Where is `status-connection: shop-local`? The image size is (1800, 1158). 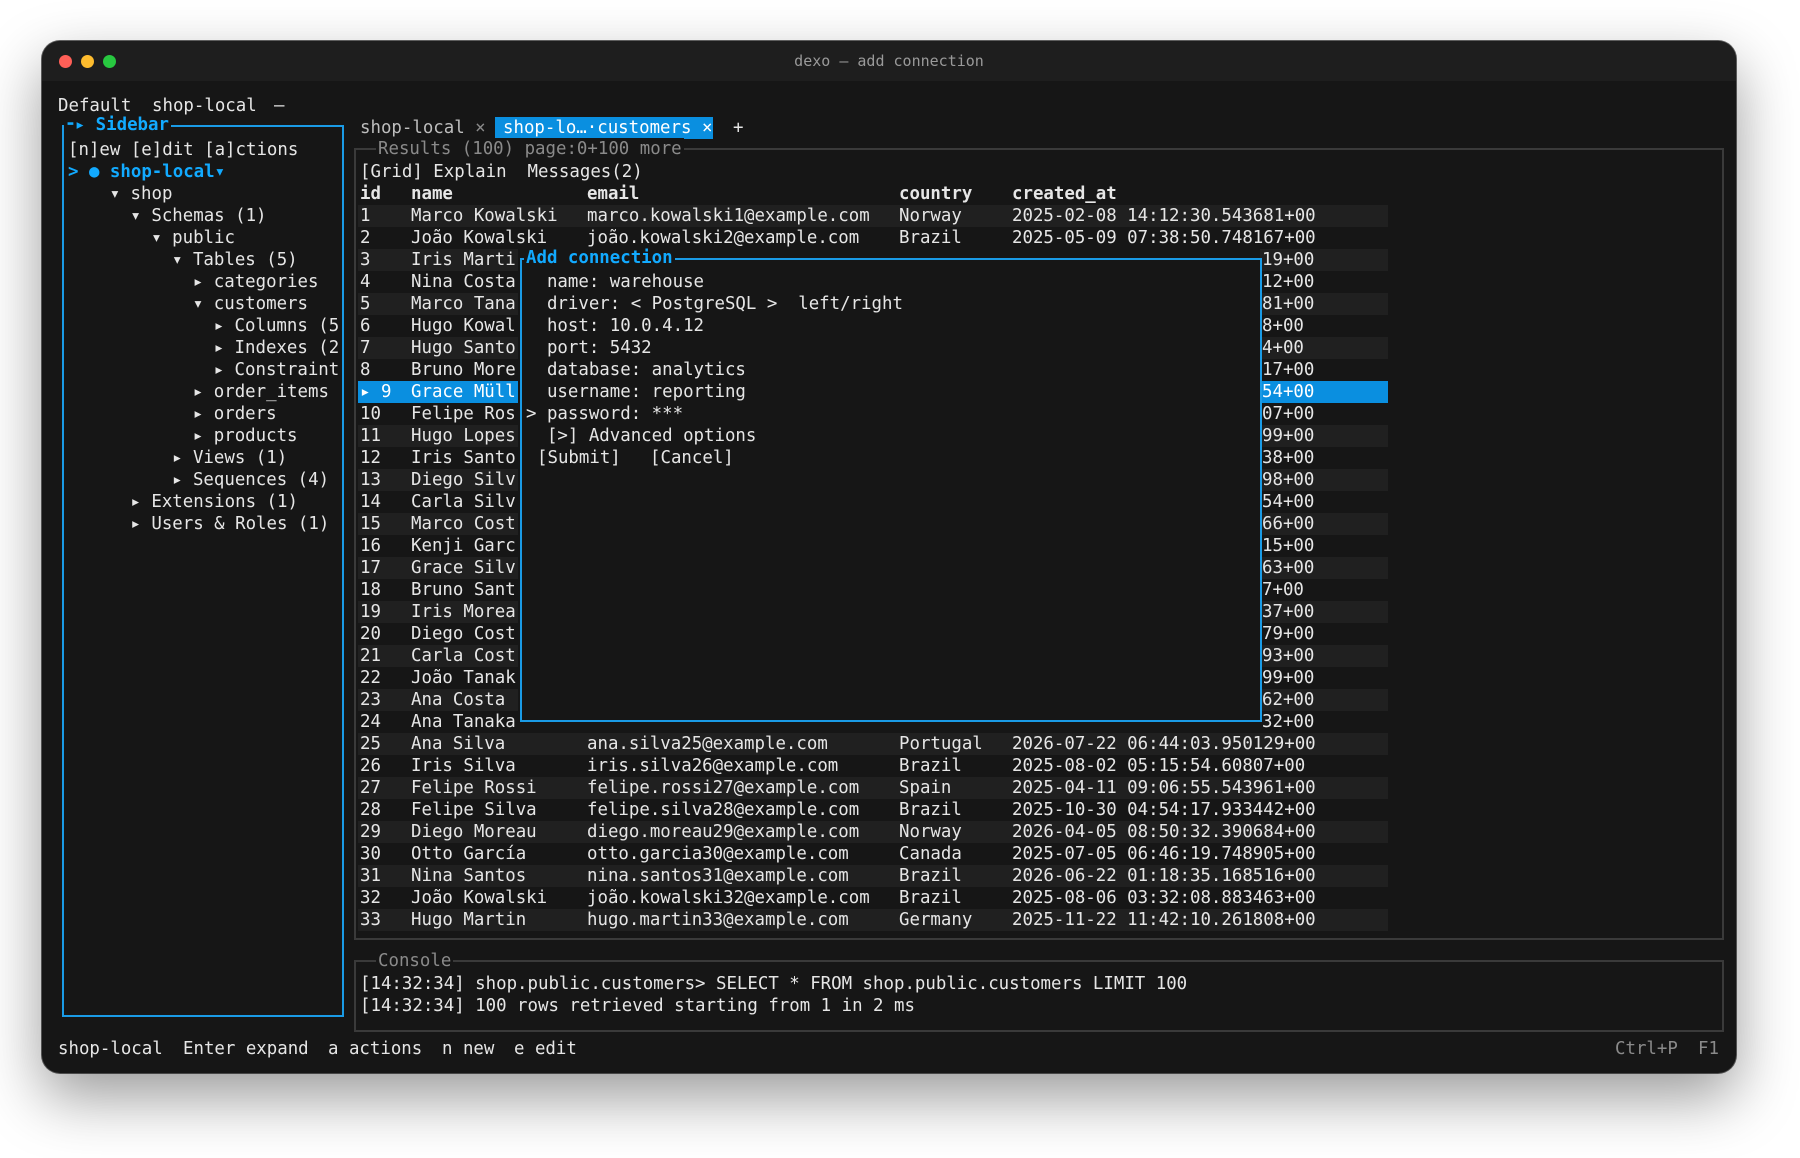
status-connection: shop-local is located at coordinates (110, 1049).